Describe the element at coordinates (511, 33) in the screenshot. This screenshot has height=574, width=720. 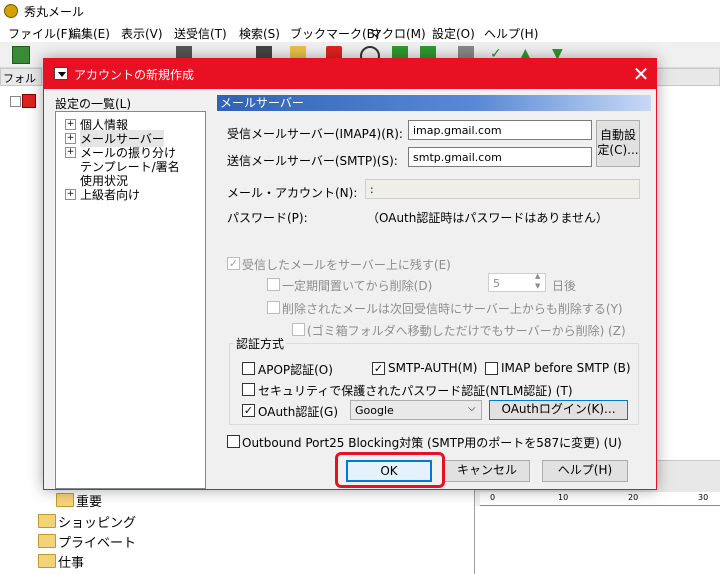
I see `menu-help: ヘルプ(H)` at that location.